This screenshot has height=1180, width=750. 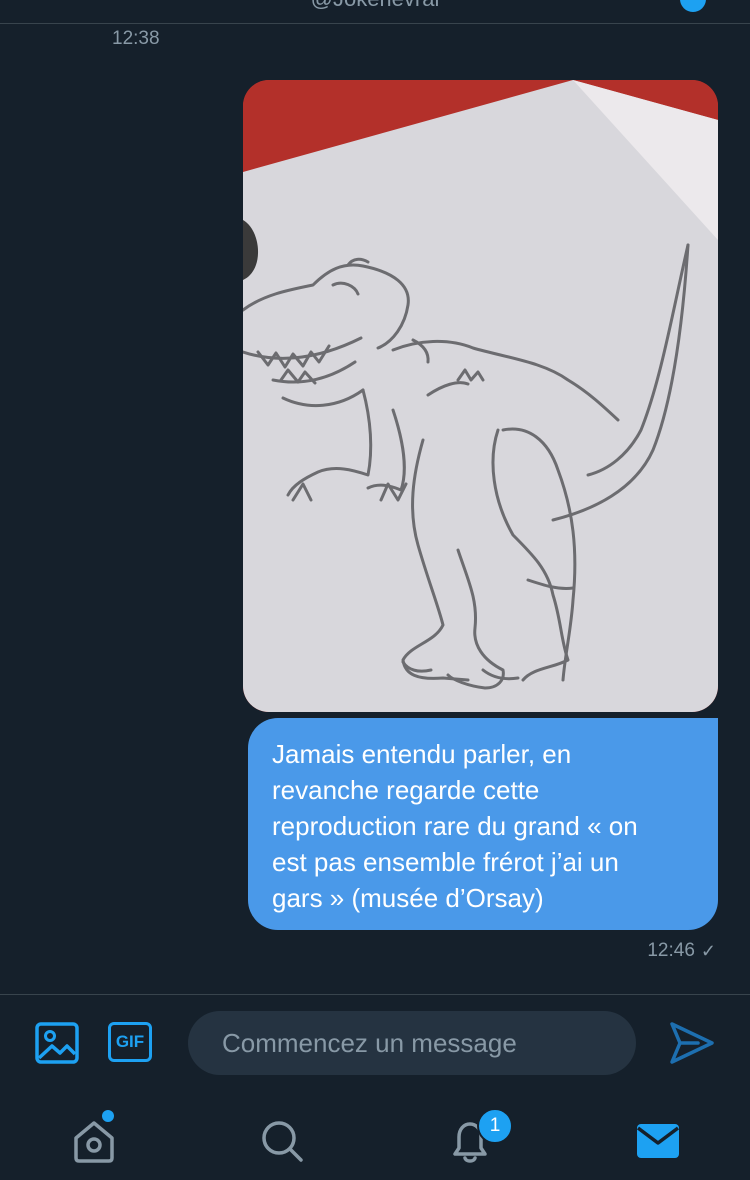 What do you see at coordinates (422, 754) in the screenshot?
I see `message-line: Jamais entendu parler, en` at bounding box center [422, 754].